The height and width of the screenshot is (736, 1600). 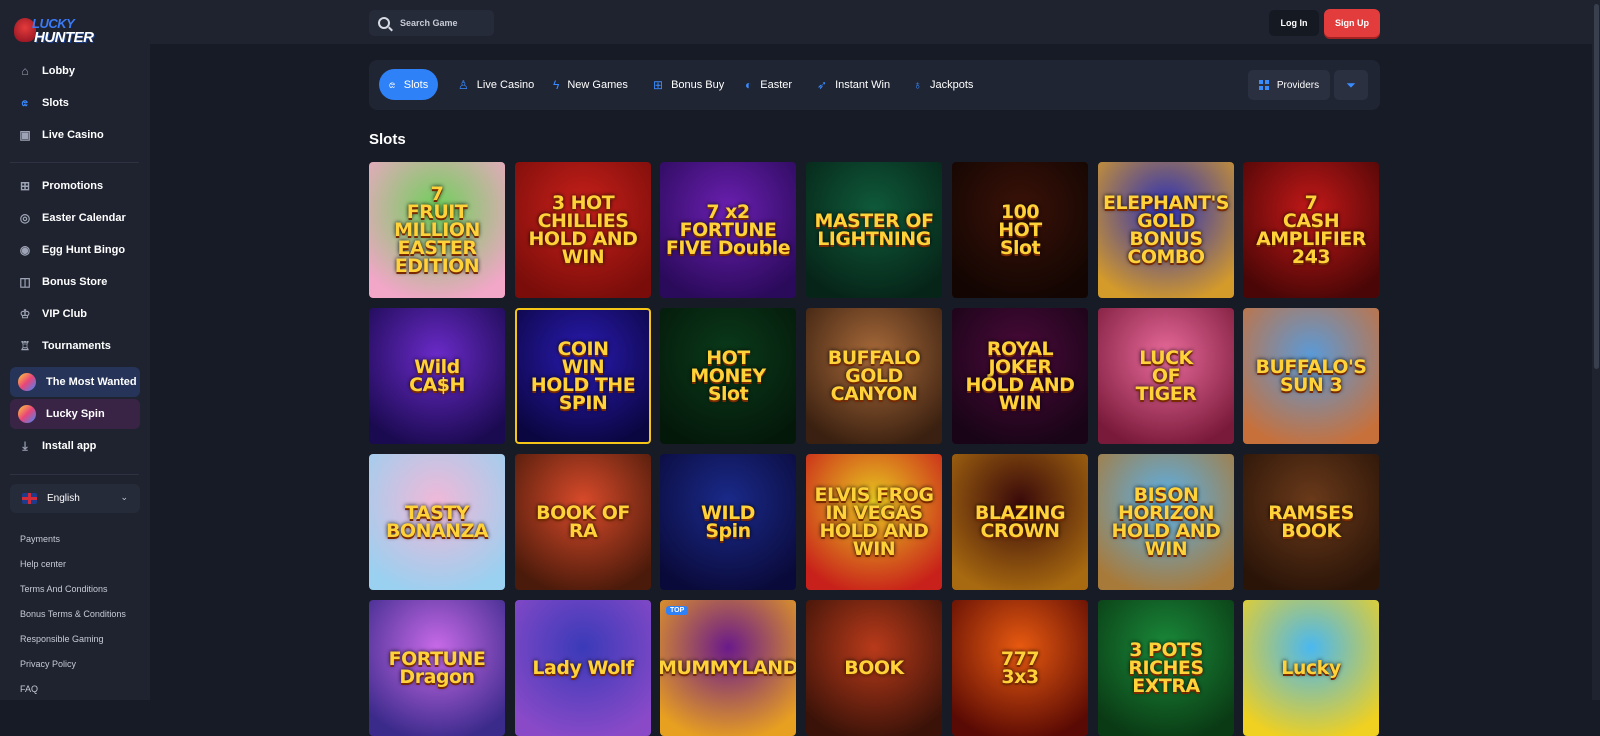 I want to click on game-title: BUFFALO'S SUN 3, so click(x=1311, y=375).